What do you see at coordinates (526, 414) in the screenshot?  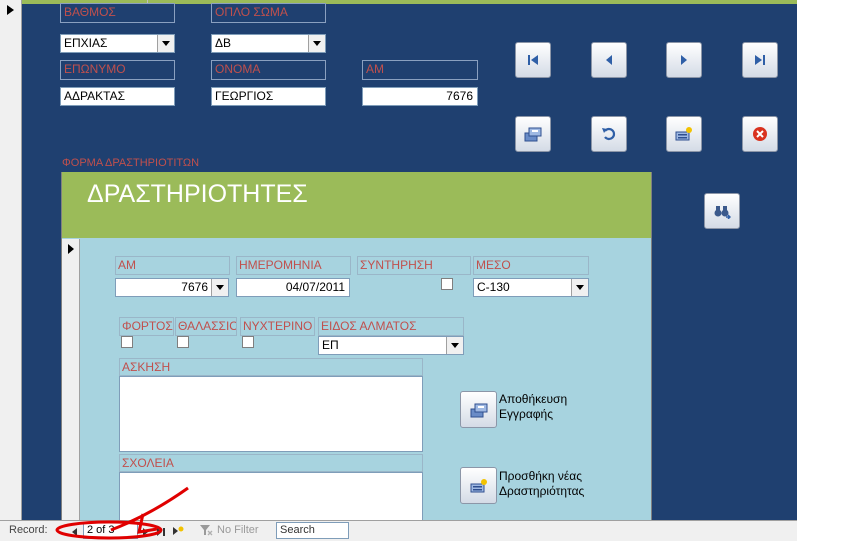 I see `save-activity-label-line2: Εγγραφής` at bounding box center [526, 414].